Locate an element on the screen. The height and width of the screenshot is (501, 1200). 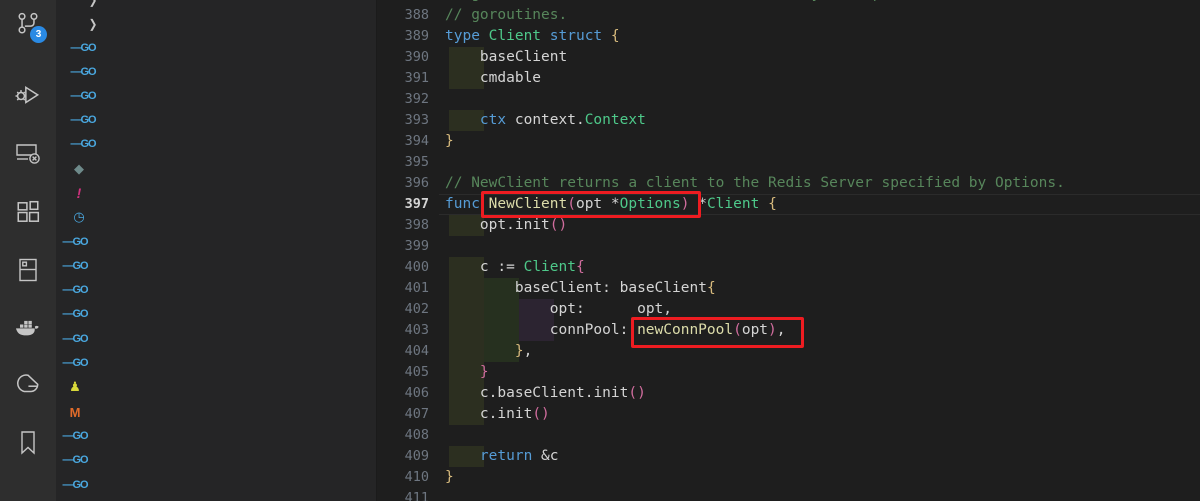
tree-item: ♟ is located at coordinates (216, 387).